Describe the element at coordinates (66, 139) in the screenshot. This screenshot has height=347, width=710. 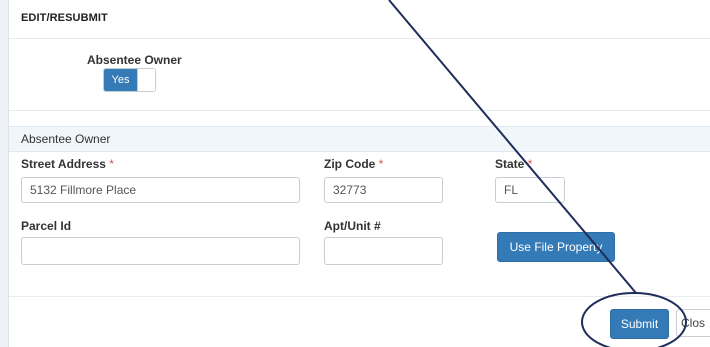
I see `section-title: Absentee Owner` at that location.